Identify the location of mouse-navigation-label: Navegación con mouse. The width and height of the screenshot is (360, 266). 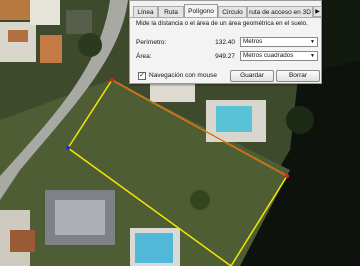
(183, 75).